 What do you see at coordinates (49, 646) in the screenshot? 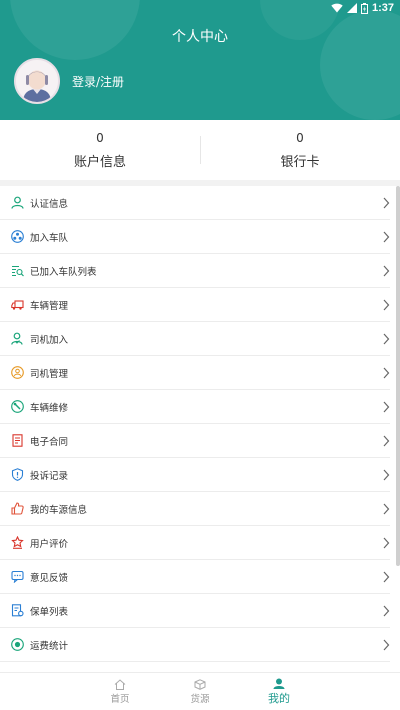
I see `menu-item-label: 运费统计` at bounding box center [49, 646].